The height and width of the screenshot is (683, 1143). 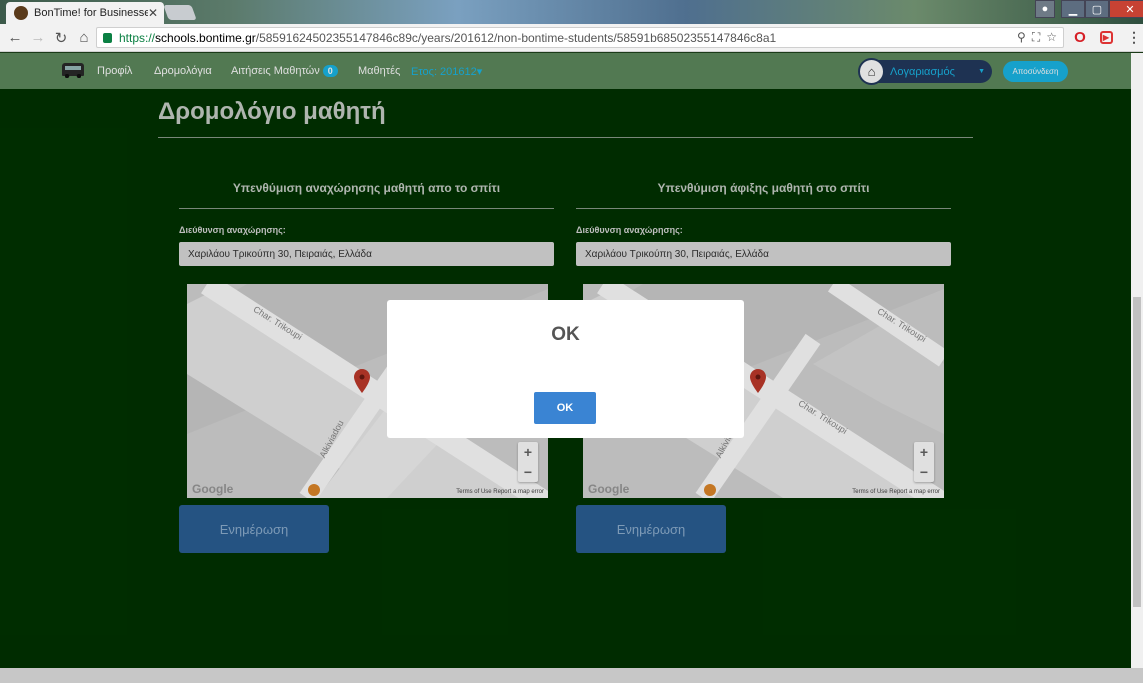 I want to click on new-tab-button, so click(x=180, y=12).